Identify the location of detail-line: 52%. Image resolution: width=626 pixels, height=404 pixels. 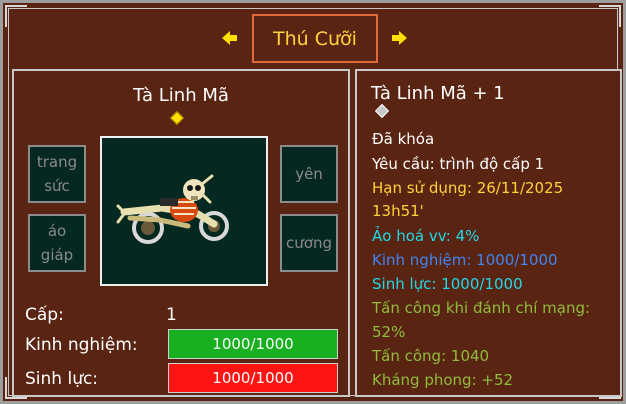
(389, 332).